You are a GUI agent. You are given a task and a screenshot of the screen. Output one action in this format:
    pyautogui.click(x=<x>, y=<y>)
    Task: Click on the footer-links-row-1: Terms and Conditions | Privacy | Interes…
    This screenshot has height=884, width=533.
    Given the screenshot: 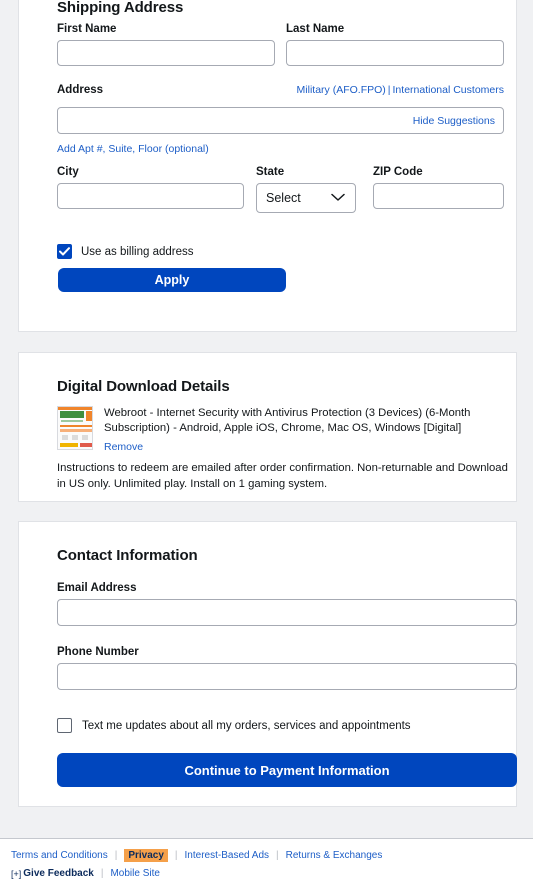 What is the action you would take?
    pyautogui.click(x=196, y=855)
    